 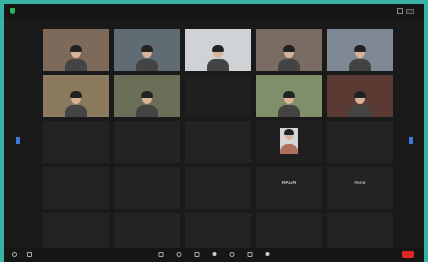 I want to click on toolbar-left, so click(x=22, y=254).